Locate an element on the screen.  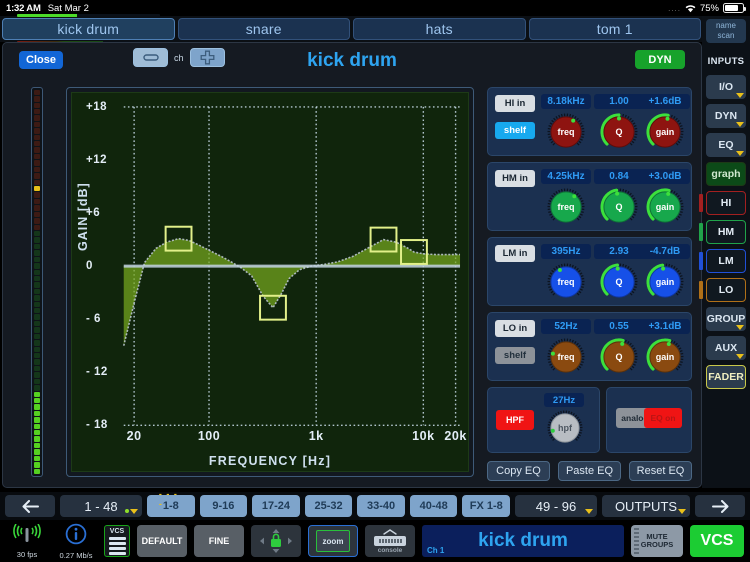
signal-status: 30 fps is located at coordinates (27, 541).